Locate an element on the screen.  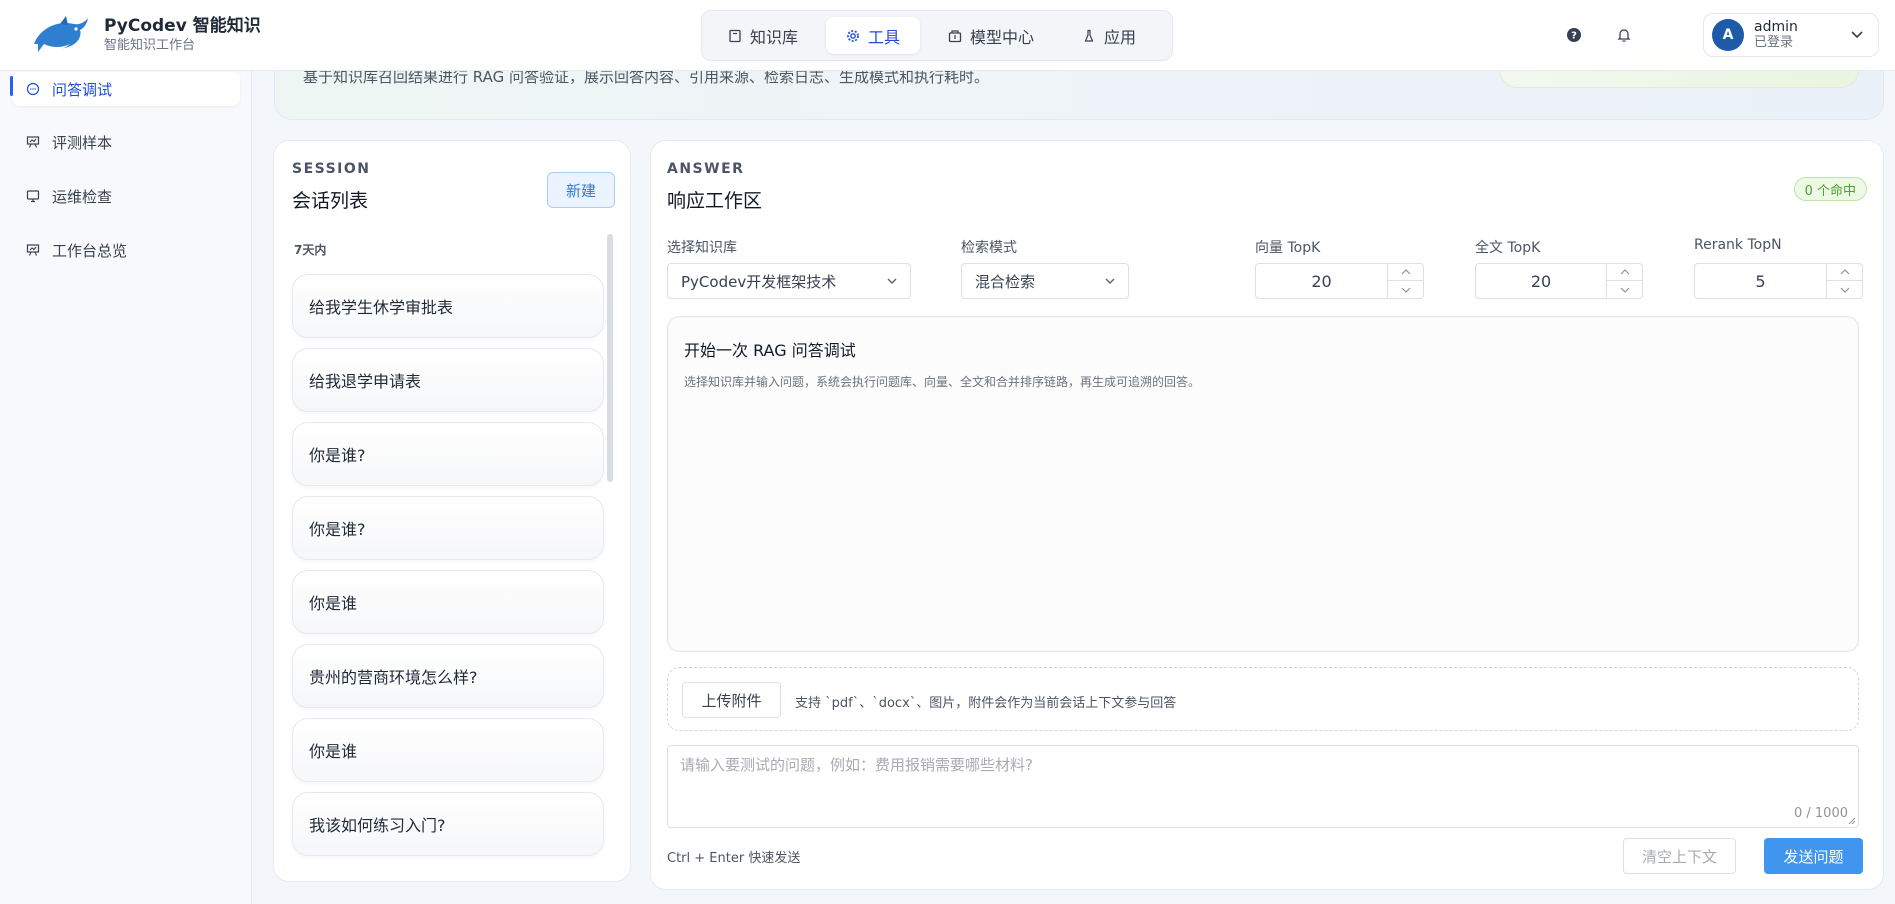
kb-select: PyCodev开发框架技术 is located at coordinates (789, 281).